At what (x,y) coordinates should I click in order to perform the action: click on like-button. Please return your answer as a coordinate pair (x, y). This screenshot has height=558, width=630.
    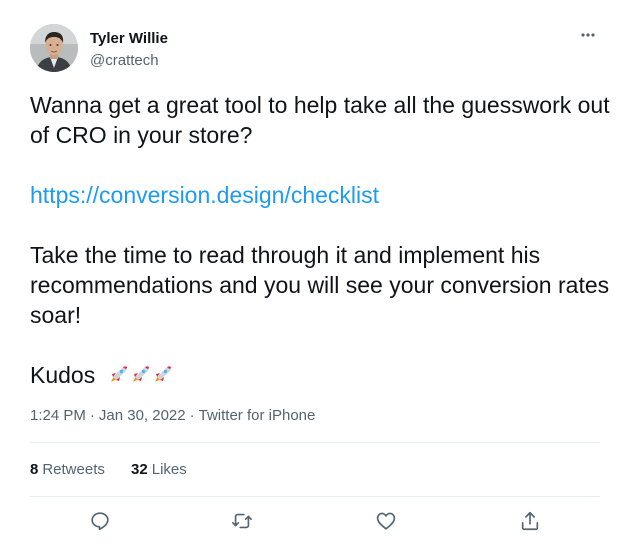
    Looking at the image, I should click on (386, 521).